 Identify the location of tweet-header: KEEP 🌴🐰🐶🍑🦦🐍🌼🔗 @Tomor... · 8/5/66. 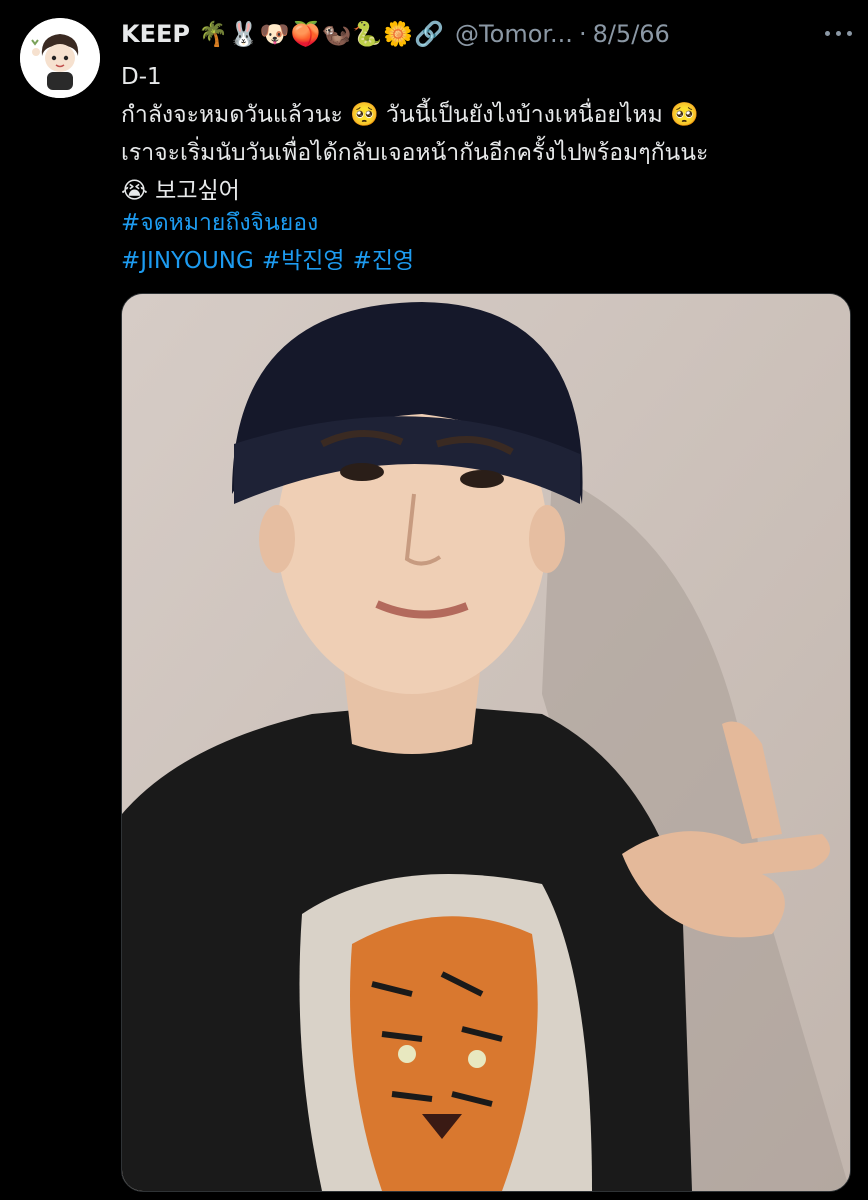
(471, 34).